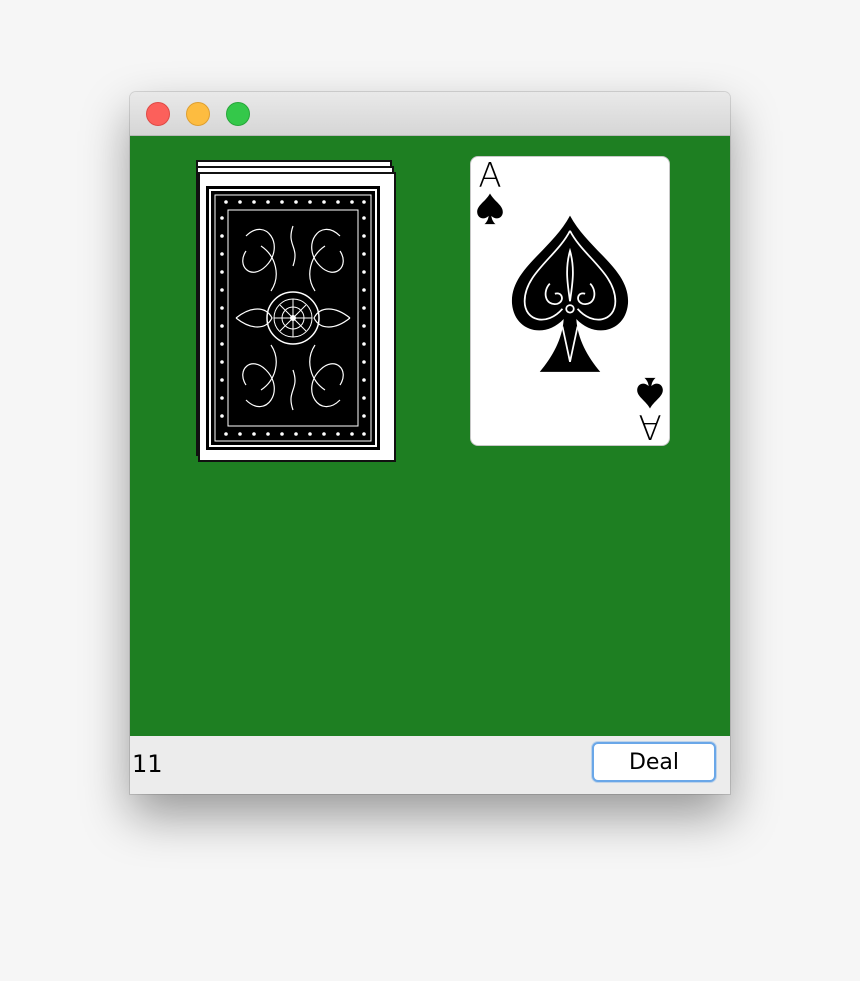 The width and height of the screenshot is (860, 981). I want to click on deal-button: Deal, so click(654, 762).